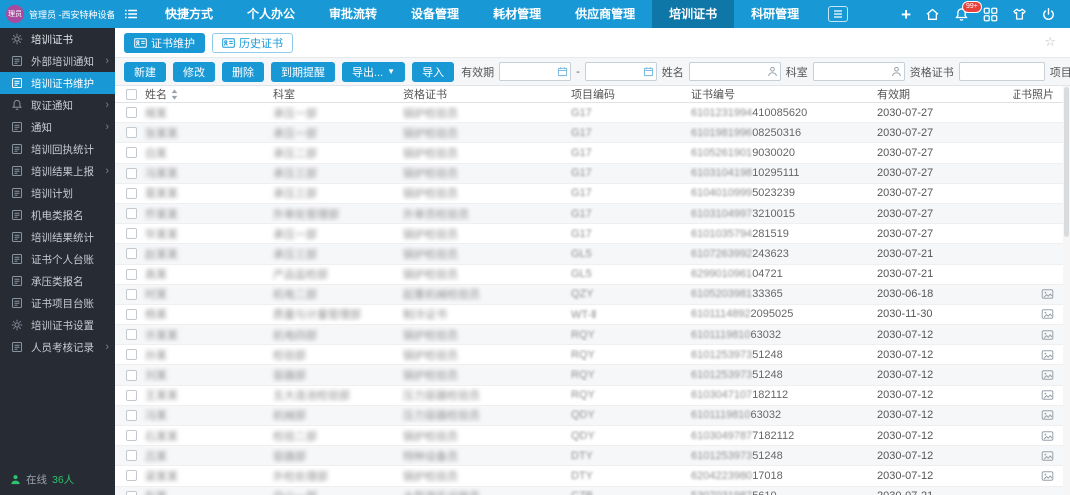 This screenshot has height=495, width=1070. Describe the element at coordinates (1066, 162) in the screenshot. I see `scrollbar-thumb` at that location.